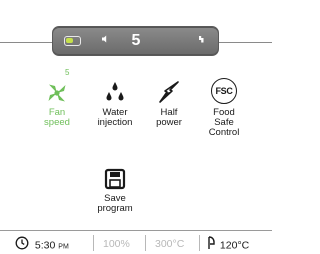 Image resolution: width=320 pixels, height=254 pixels. I want to click on fsc-icon: FSC, so click(224, 91).